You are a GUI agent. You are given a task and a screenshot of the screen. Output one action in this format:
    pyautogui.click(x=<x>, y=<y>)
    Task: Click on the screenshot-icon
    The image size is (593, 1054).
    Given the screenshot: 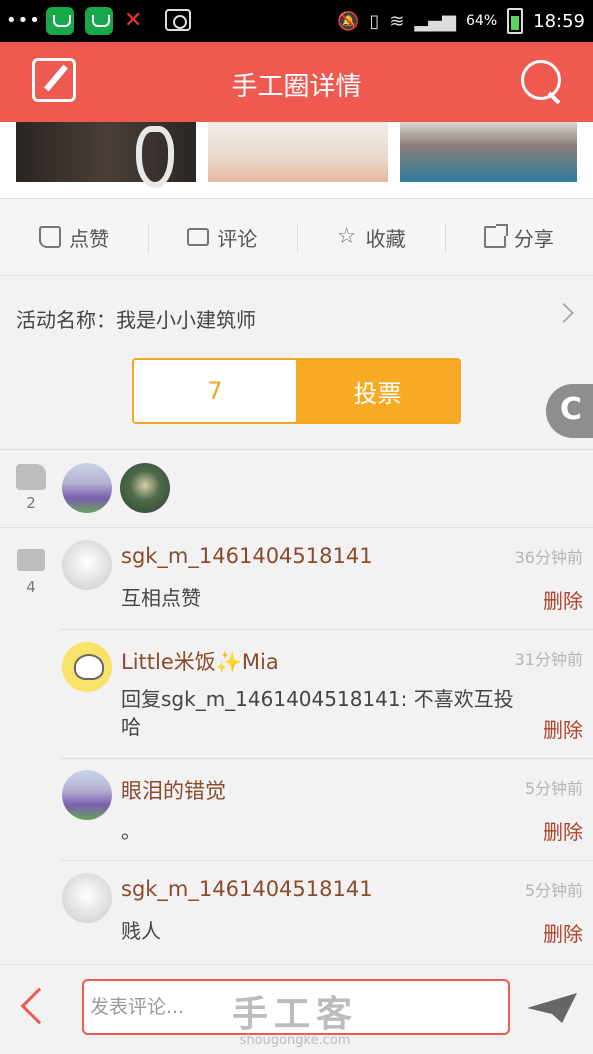 What is the action you would take?
    pyautogui.click(x=178, y=20)
    